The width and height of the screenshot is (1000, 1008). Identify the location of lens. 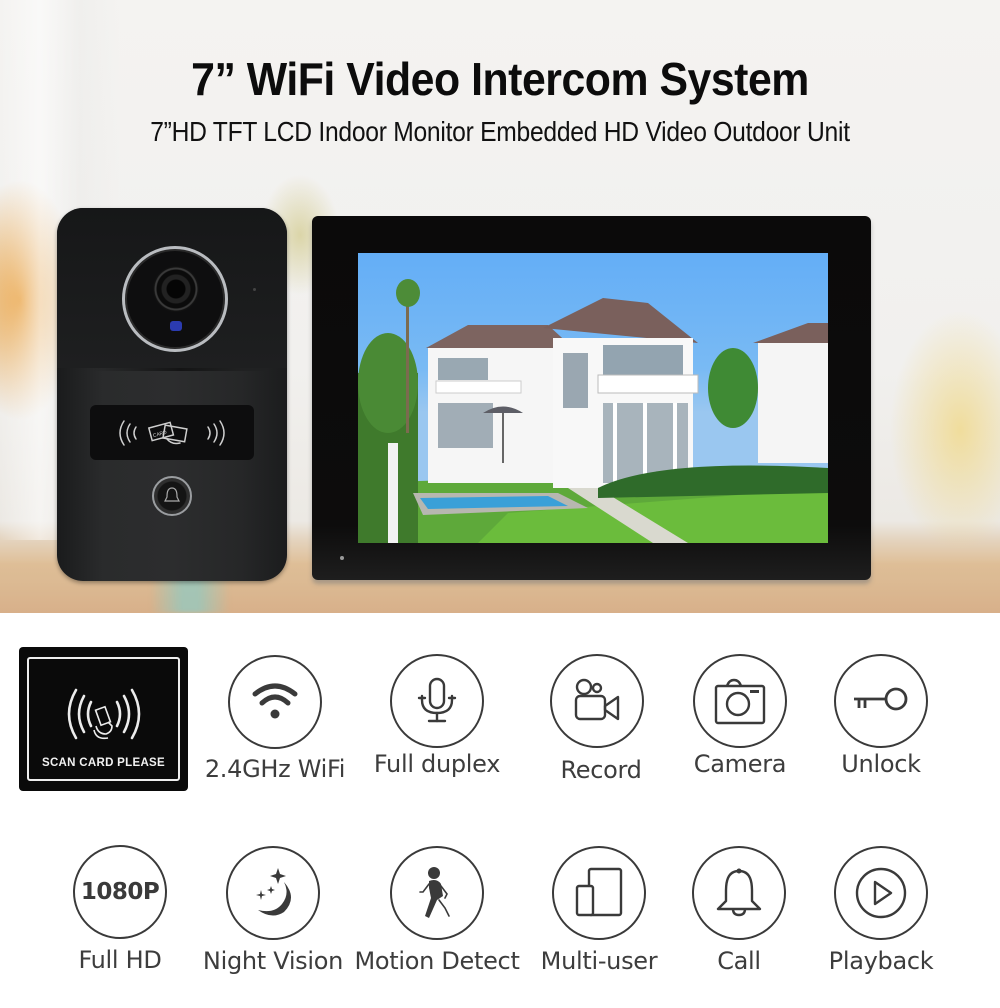
(176, 289).